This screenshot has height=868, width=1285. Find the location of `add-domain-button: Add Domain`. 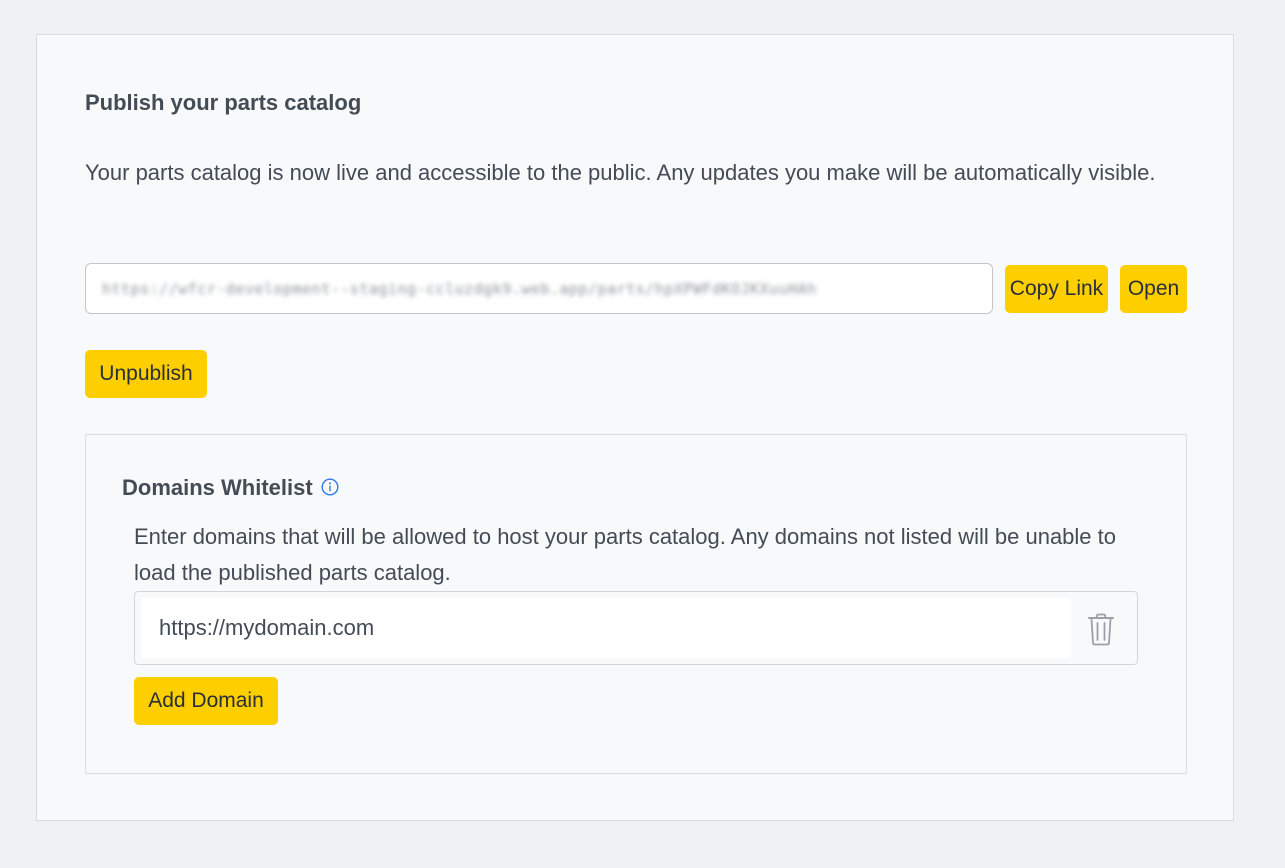

add-domain-button: Add Domain is located at coordinates (206, 701).